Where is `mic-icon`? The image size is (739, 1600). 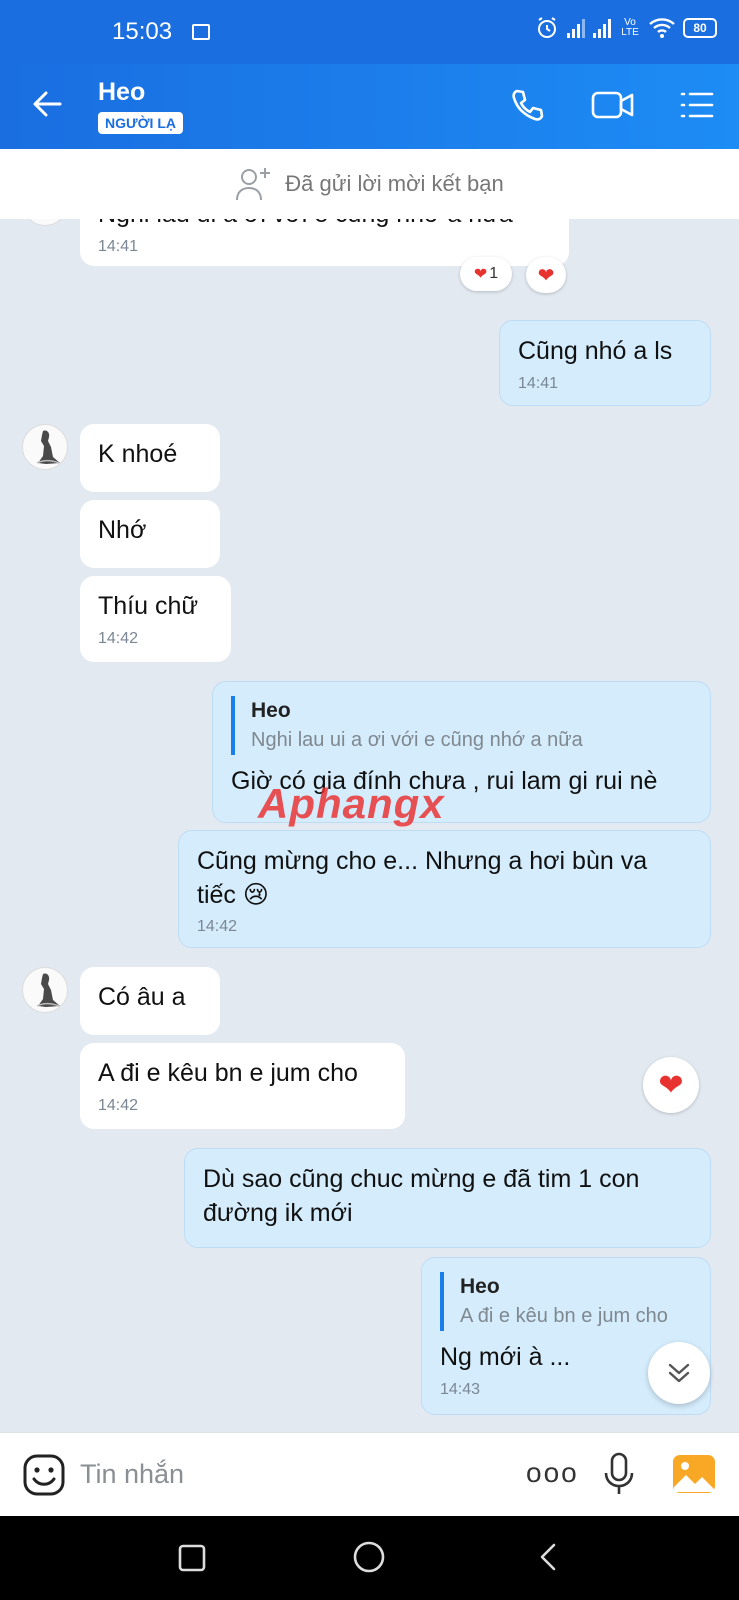 mic-icon is located at coordinates (619, 1474).